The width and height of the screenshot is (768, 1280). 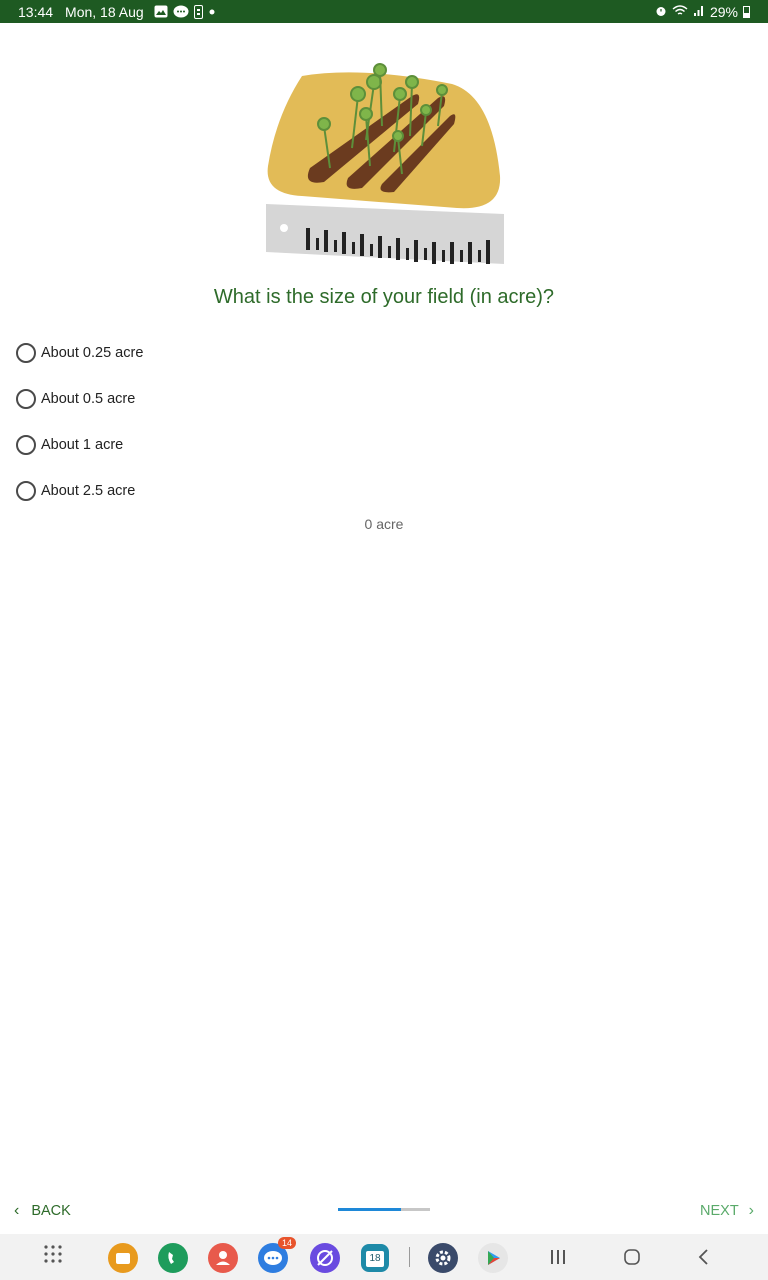 I want to click on back-label: BACK, so click(x=51, y=1211).